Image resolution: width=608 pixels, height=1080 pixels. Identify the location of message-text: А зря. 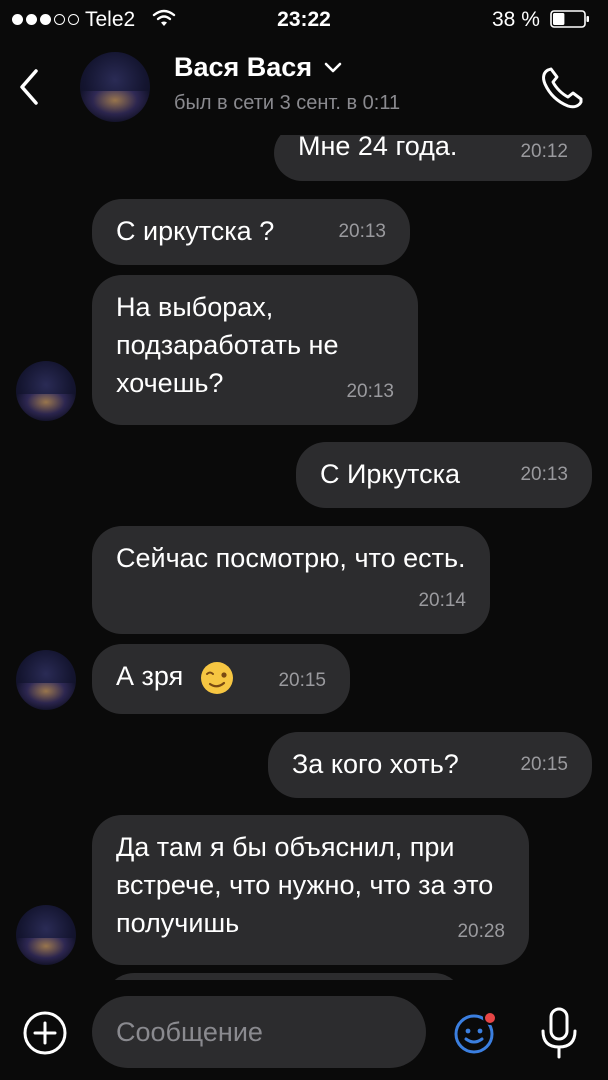
(150, 676).